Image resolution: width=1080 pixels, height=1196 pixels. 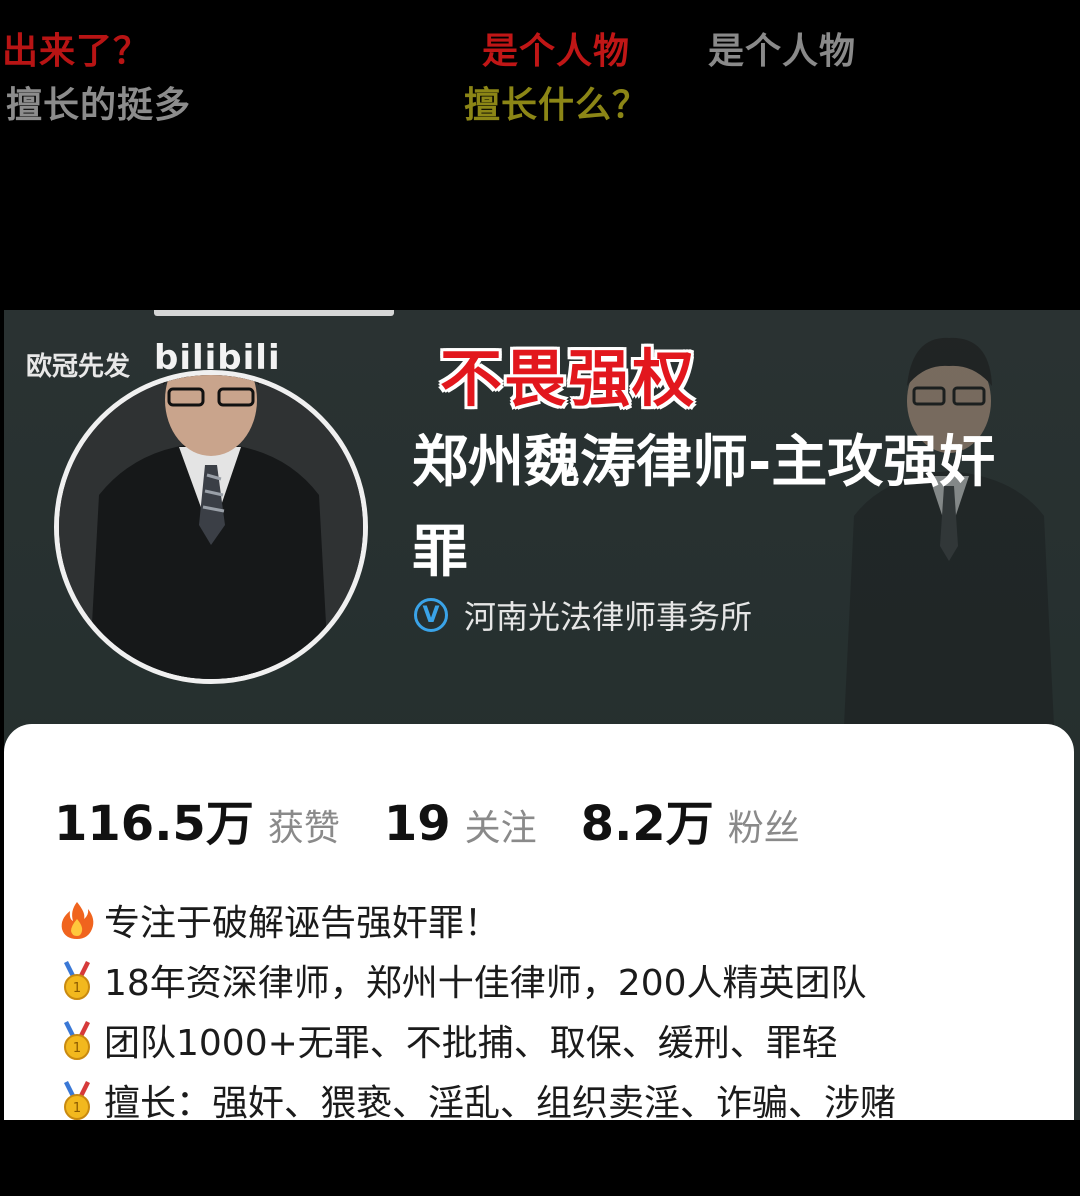 I want to click on profile-name: 郑州魏涛律师-主攻强奸罪, so click(x=704, y=507).